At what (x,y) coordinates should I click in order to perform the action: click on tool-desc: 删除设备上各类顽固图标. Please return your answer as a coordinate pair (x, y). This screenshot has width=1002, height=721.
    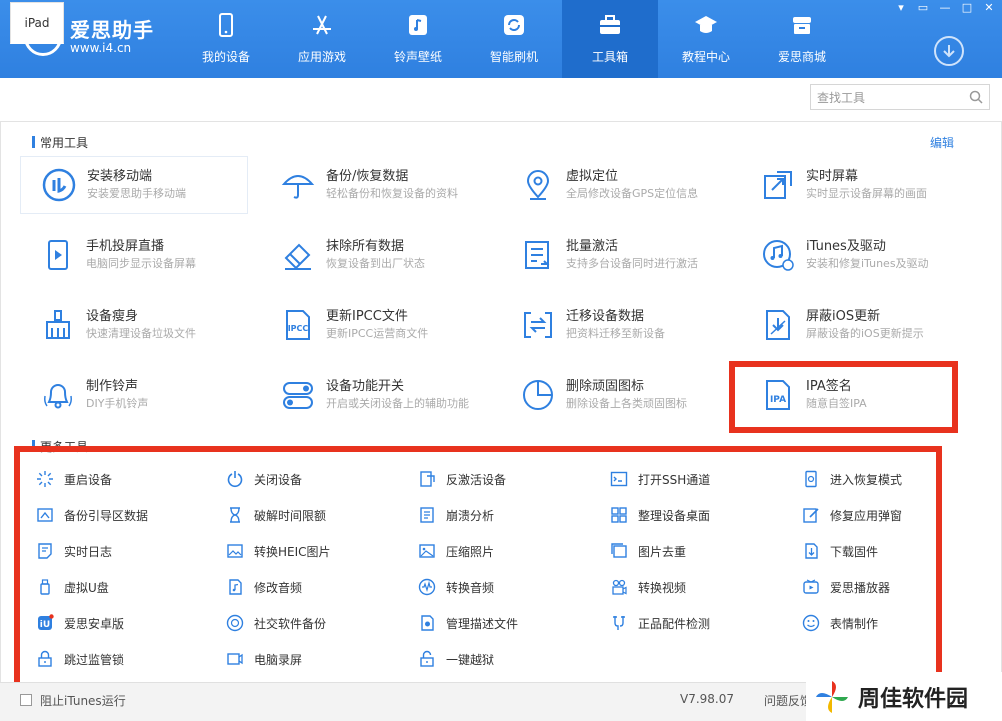
    Looking at the image, I should click on (626, 403).